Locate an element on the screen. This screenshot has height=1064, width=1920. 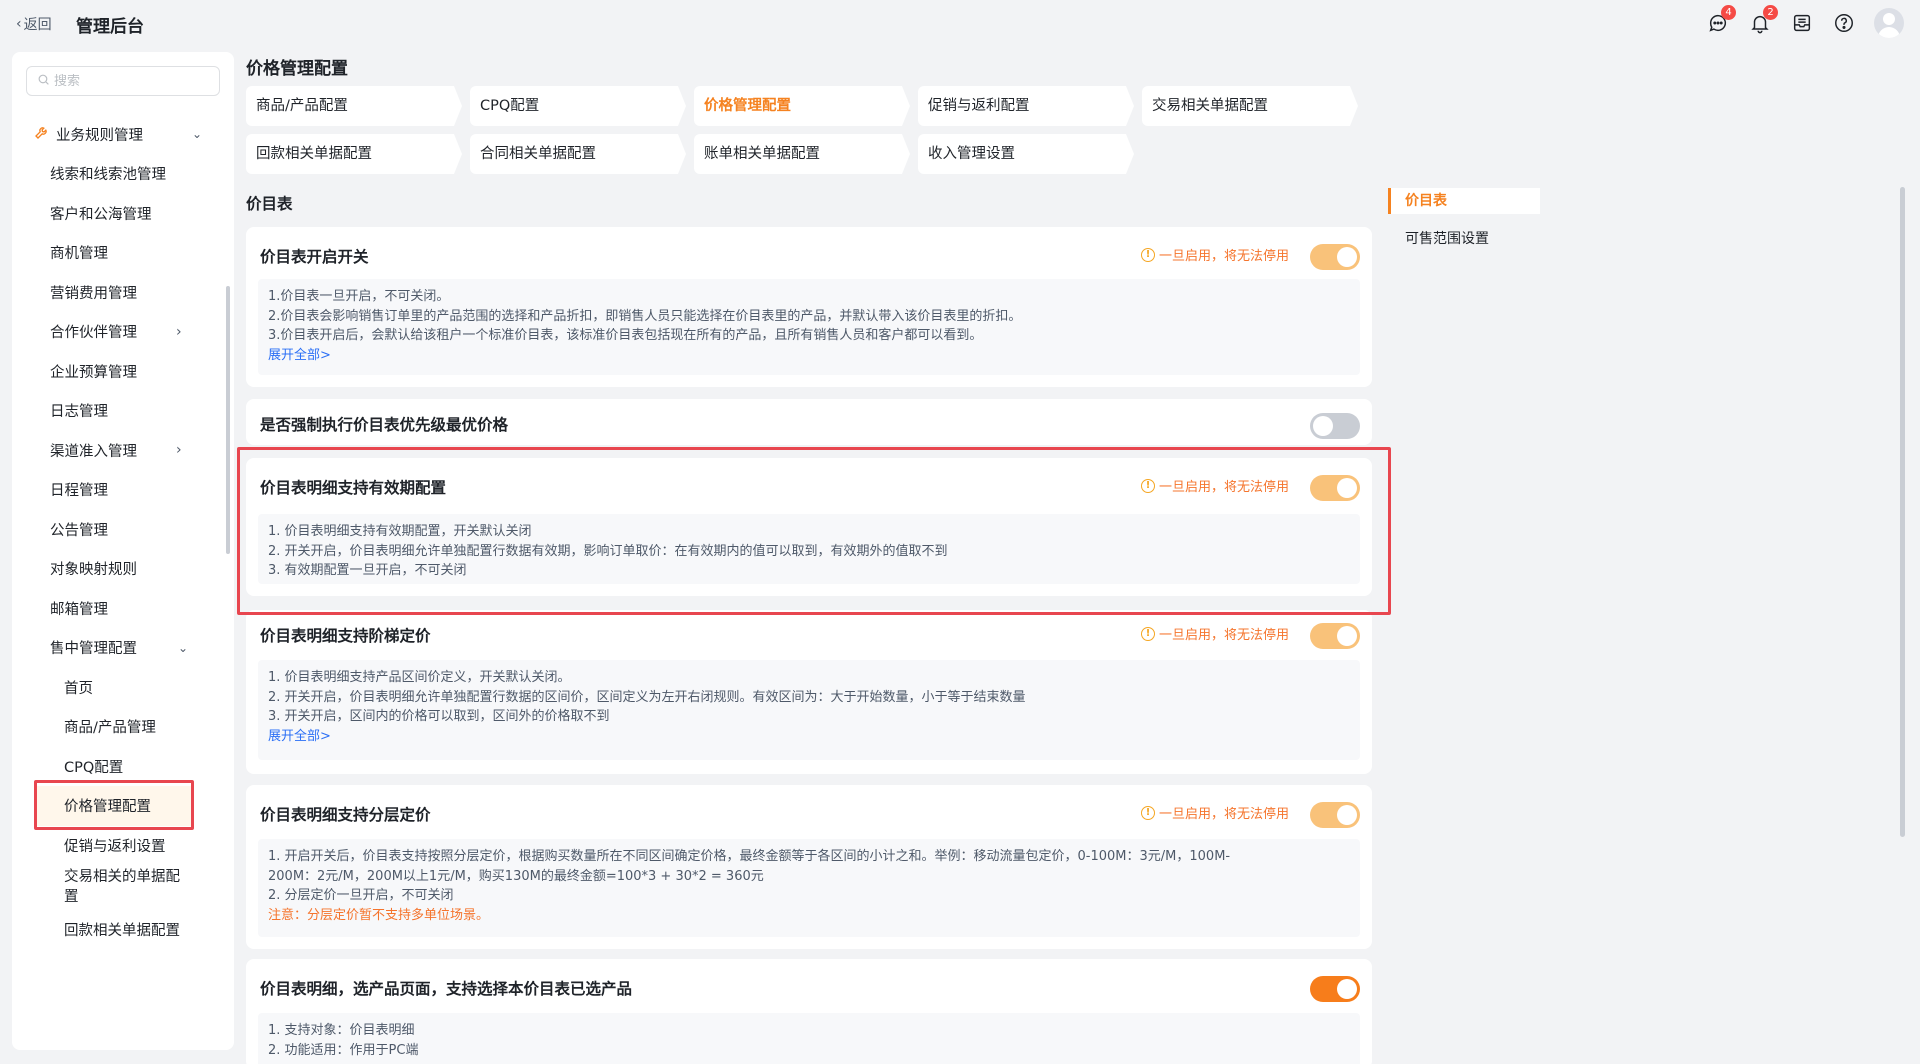
sidebar-group-business-rules: 业务规则管理 ⌄ is located at coordinates (123, 134).